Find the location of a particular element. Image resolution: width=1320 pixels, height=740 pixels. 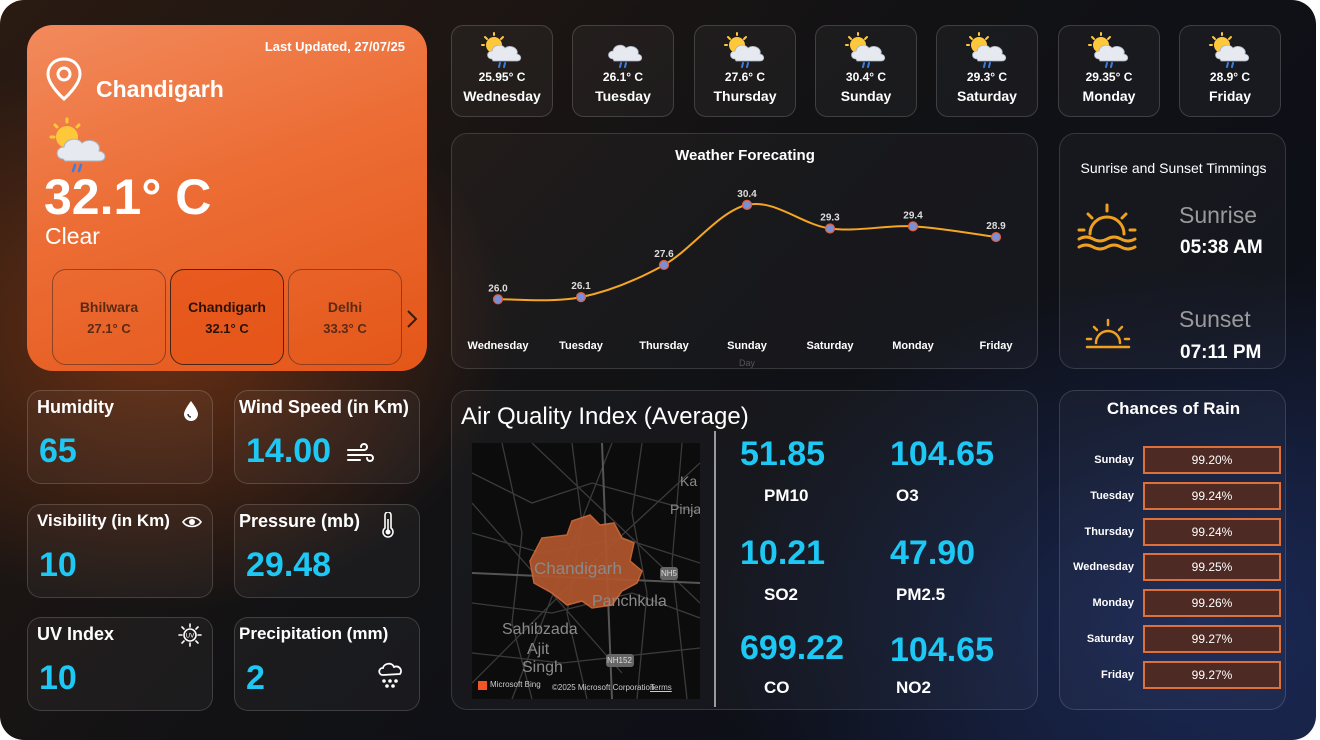

humidity-value: 65 is located at coordinates (58, 451).